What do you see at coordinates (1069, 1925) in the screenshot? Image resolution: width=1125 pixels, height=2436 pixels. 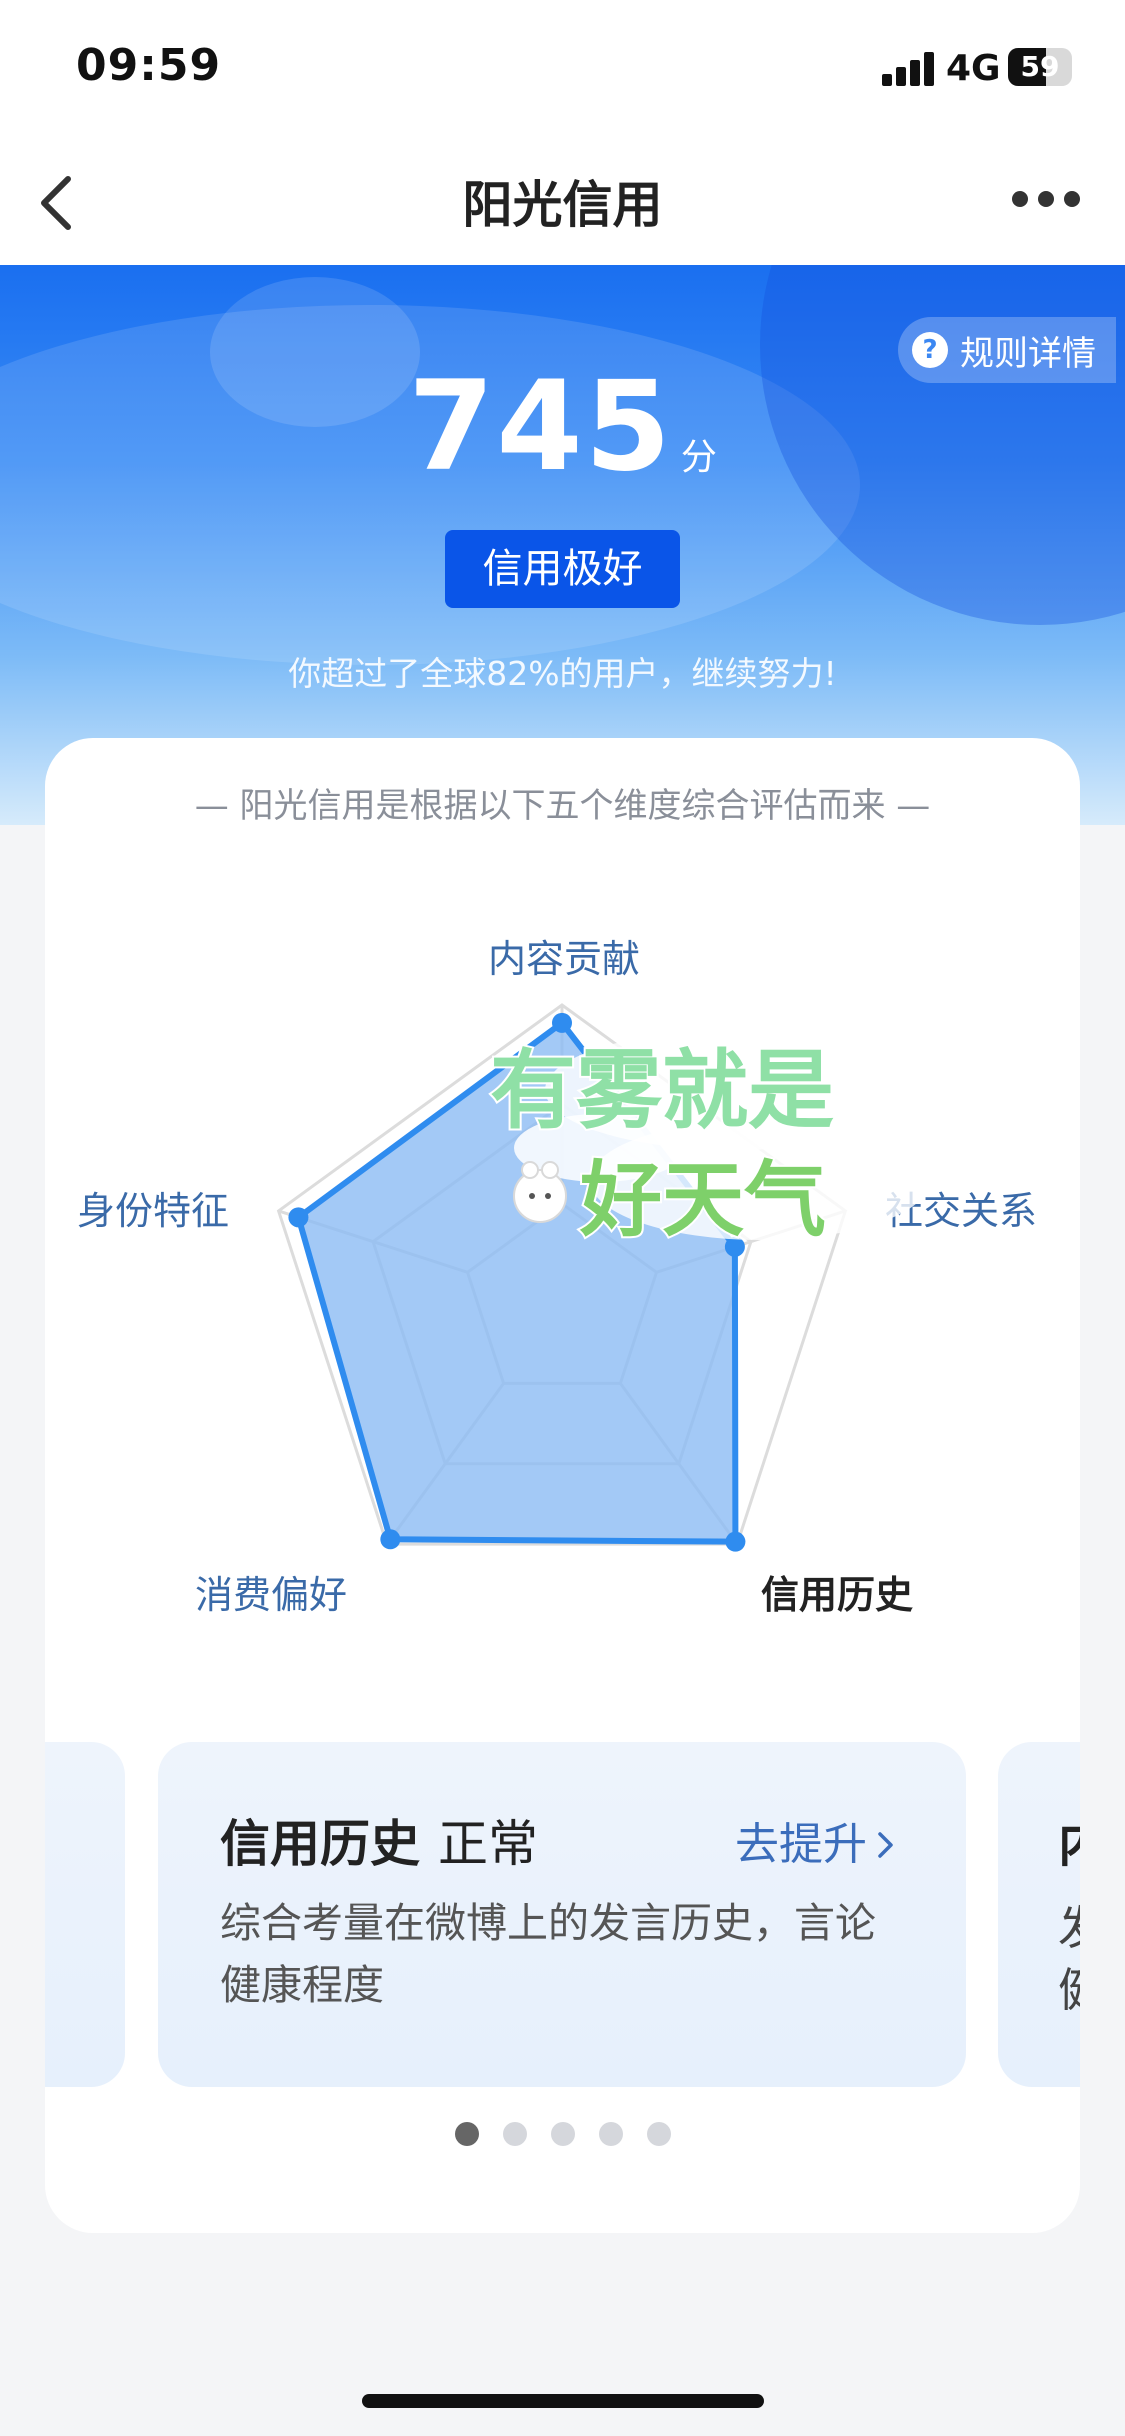 I see `next-card-text: 发` at bounding box center [1069, 1925].